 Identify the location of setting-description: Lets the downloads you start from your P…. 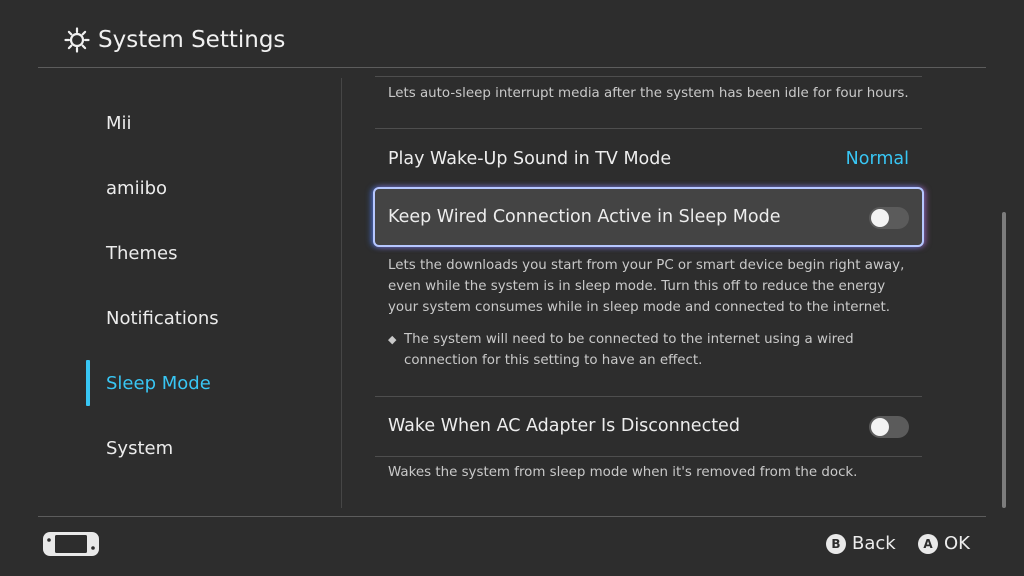
(646, 286).